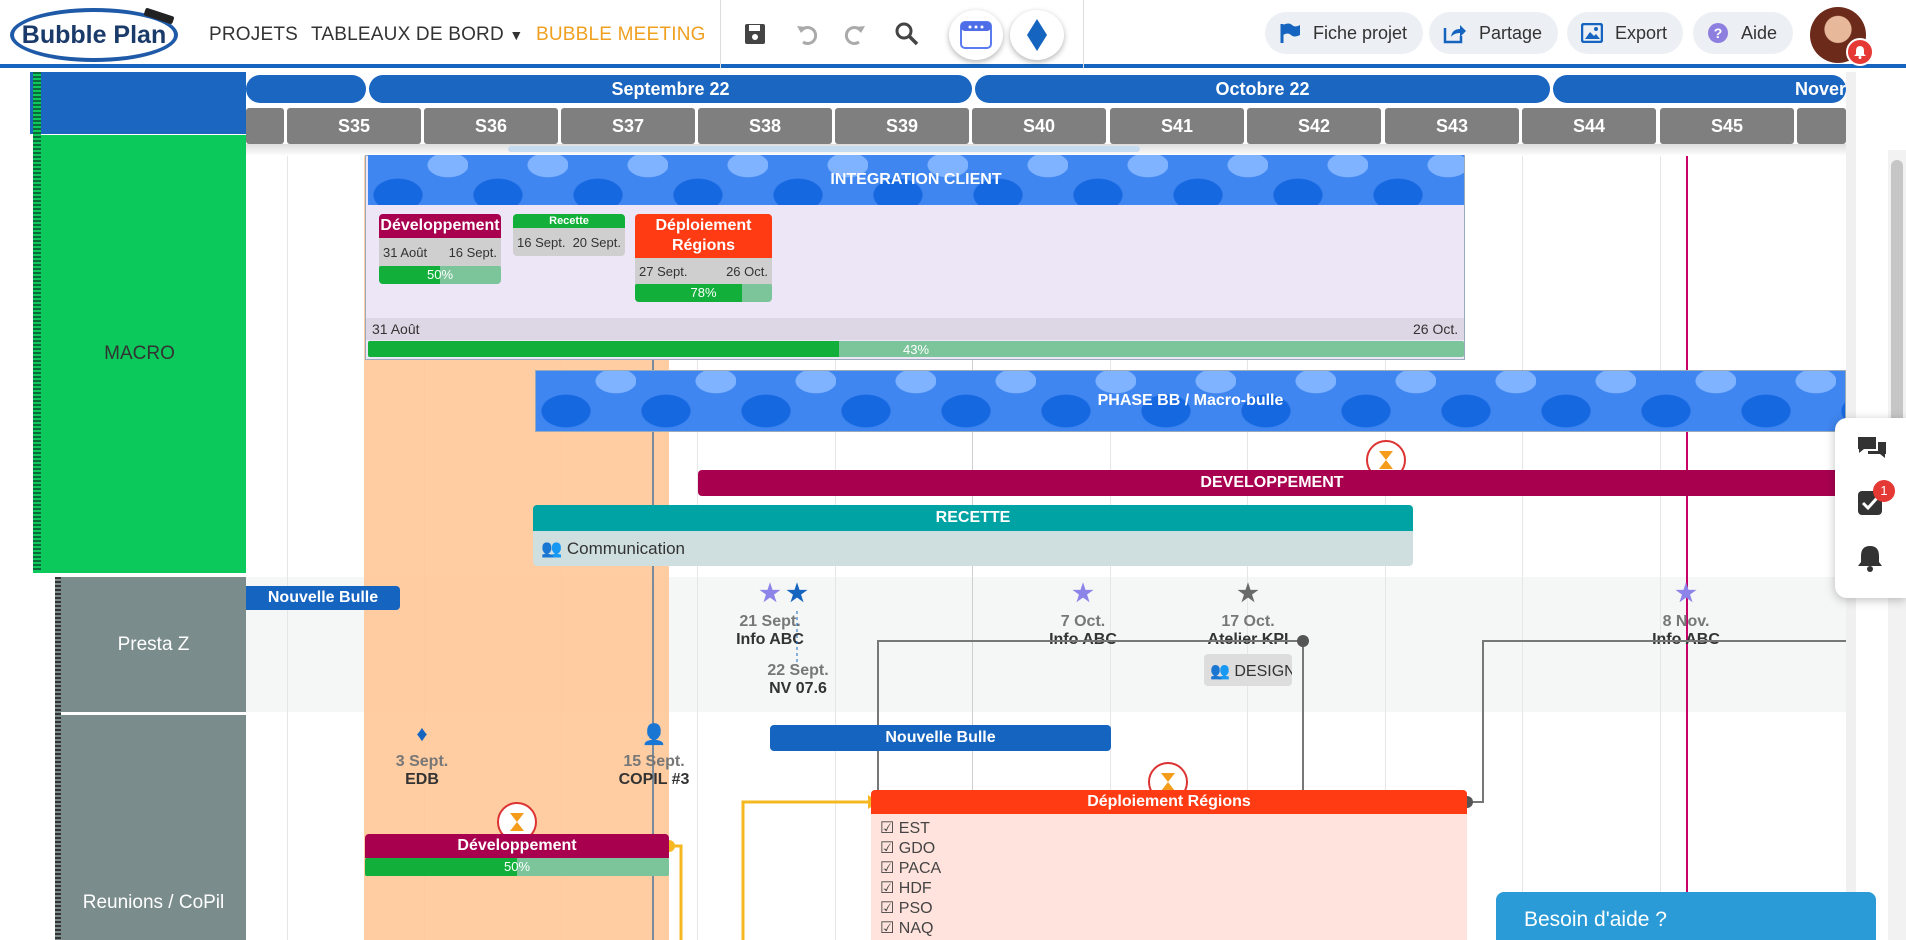  What do you see at coordinates (654, 735) in the screenshot?
I see `person-icon: 👤` at bounding box center [654, 735].